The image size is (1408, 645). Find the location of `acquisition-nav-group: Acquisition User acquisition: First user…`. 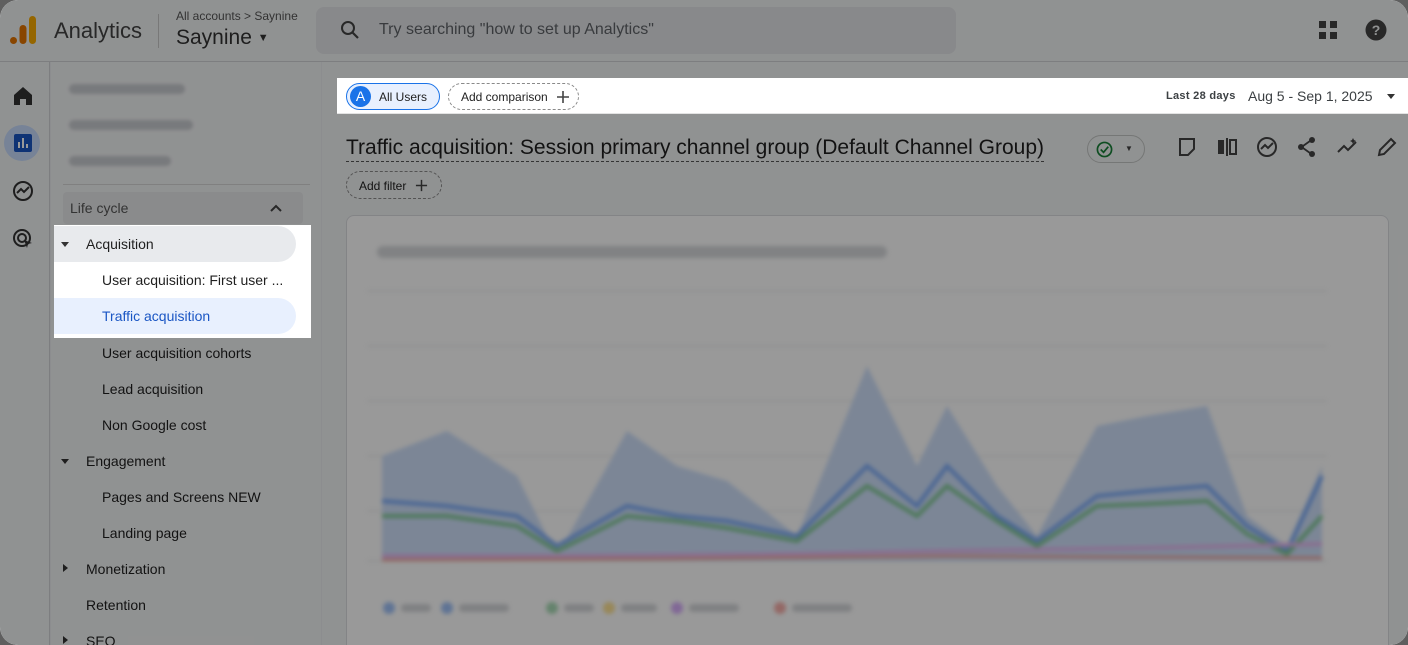

acquisition-nav-group: Acquisition User acquisition: First user… is located at coordinates (182, 281).